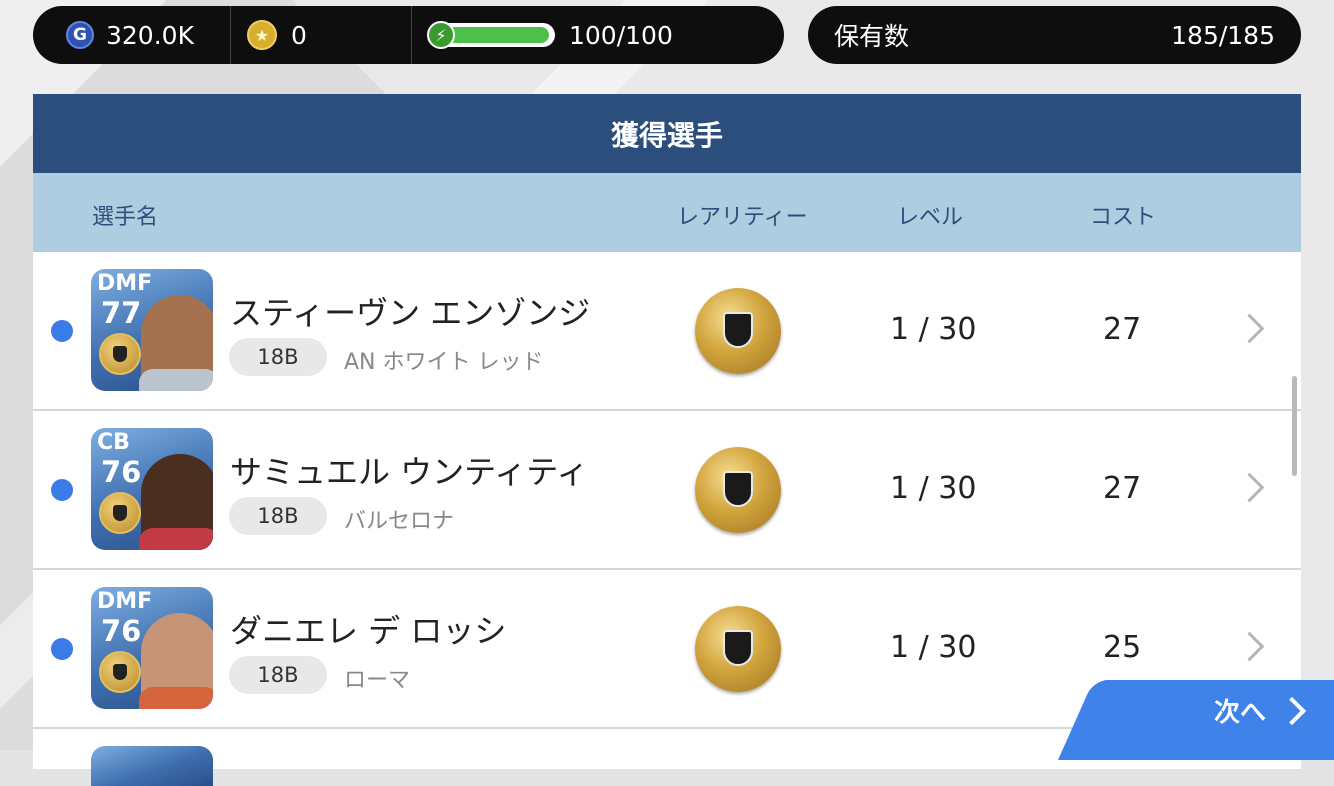 The width and height of the screenshot is (1334, 786). What do you see at coordinates (742, 217) in the screenshot?
I see `column-rarity: レアリティー` at bounding box center [742, 217].